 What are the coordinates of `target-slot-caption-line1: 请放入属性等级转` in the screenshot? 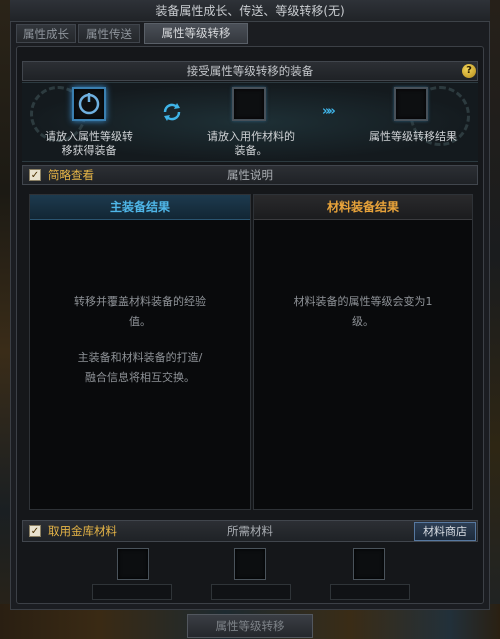 It's located at (89, 136).